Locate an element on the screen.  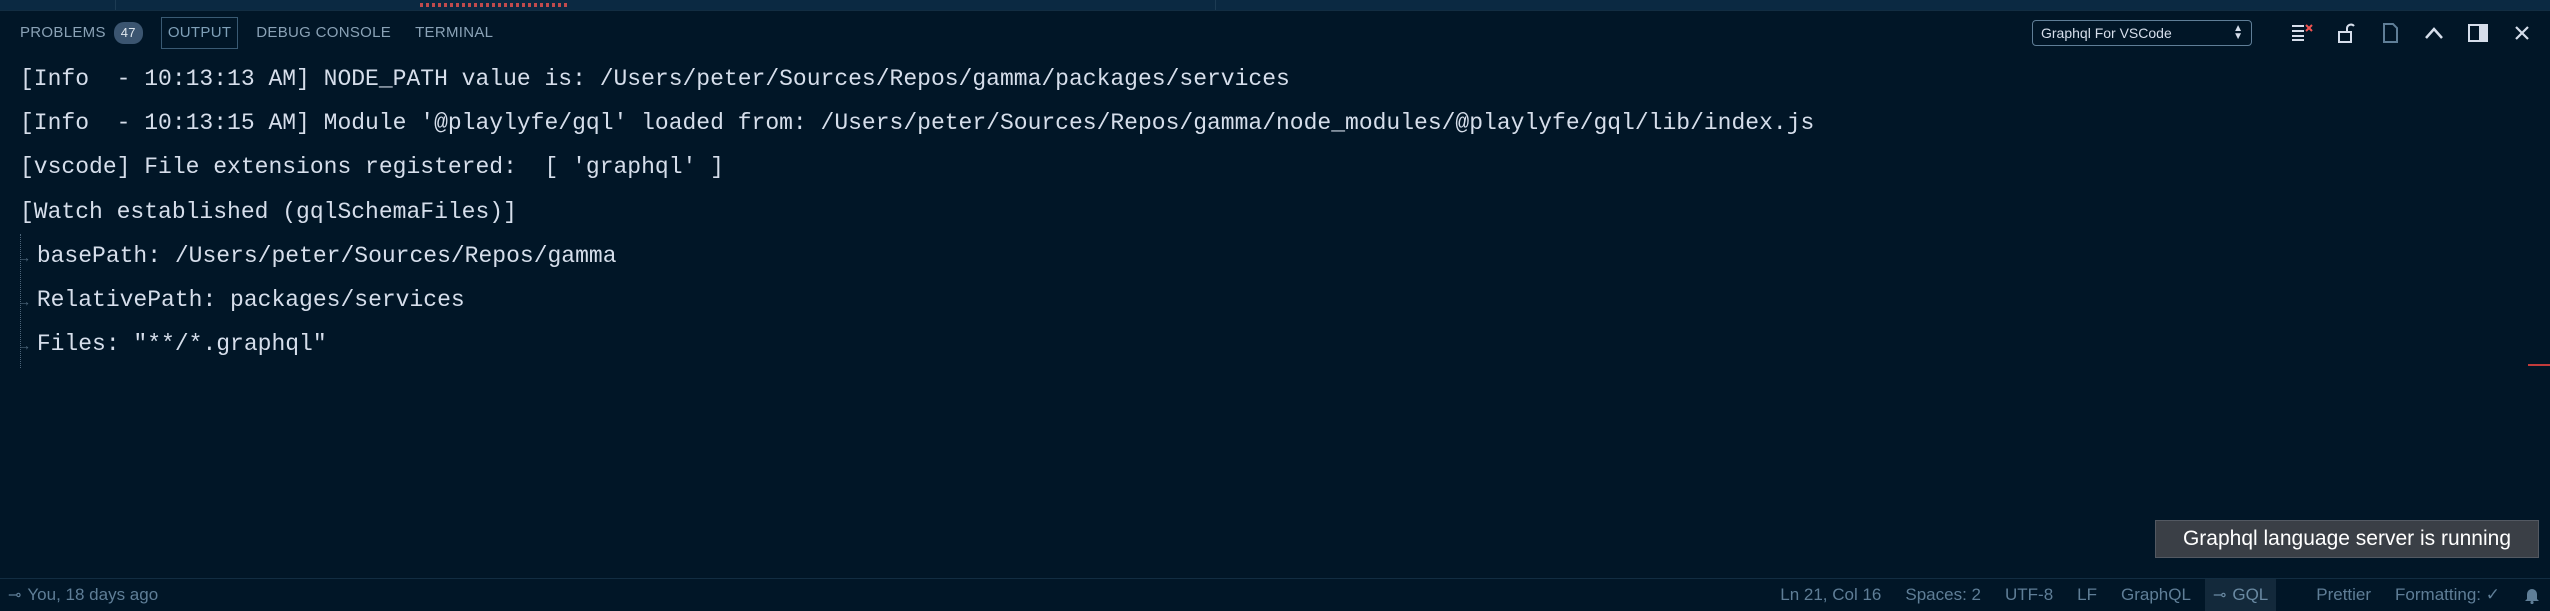
tab-debug-console: DEBUG CONSOLE is located at coordinates (323, 33).